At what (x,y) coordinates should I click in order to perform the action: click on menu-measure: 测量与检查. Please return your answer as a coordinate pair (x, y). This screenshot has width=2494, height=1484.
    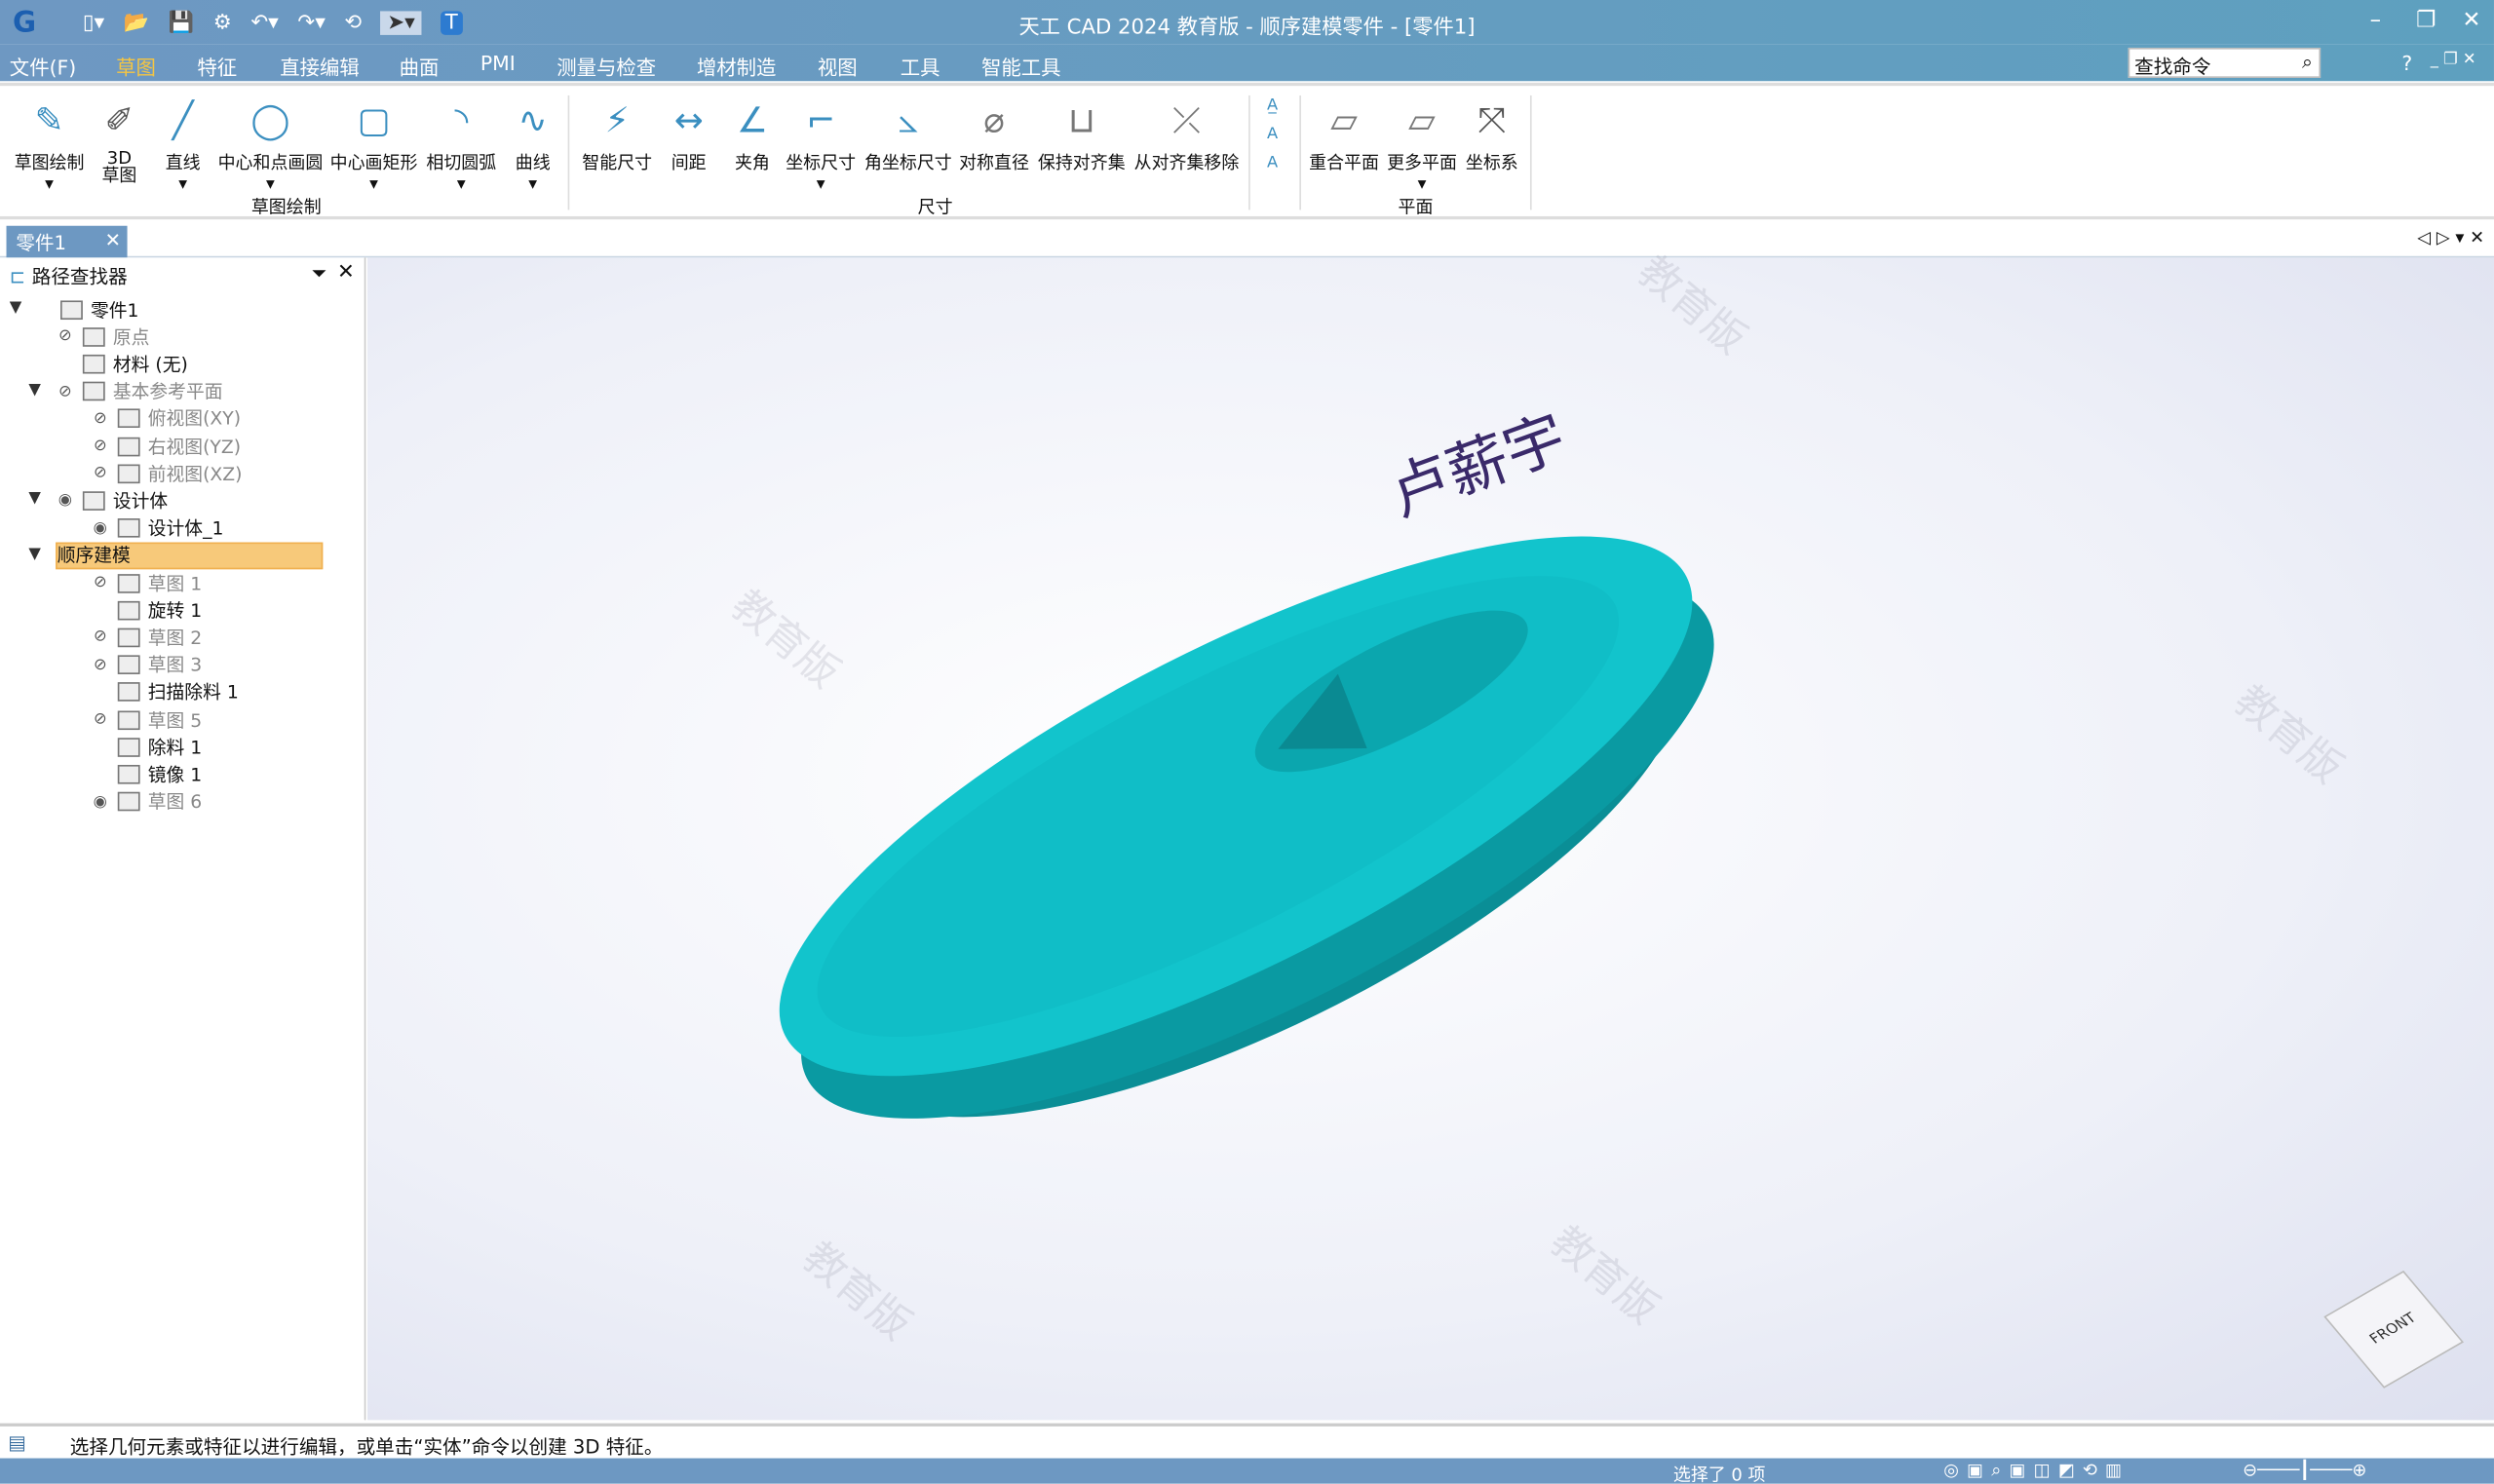
    Looking at the image, I should click on (606, 66).